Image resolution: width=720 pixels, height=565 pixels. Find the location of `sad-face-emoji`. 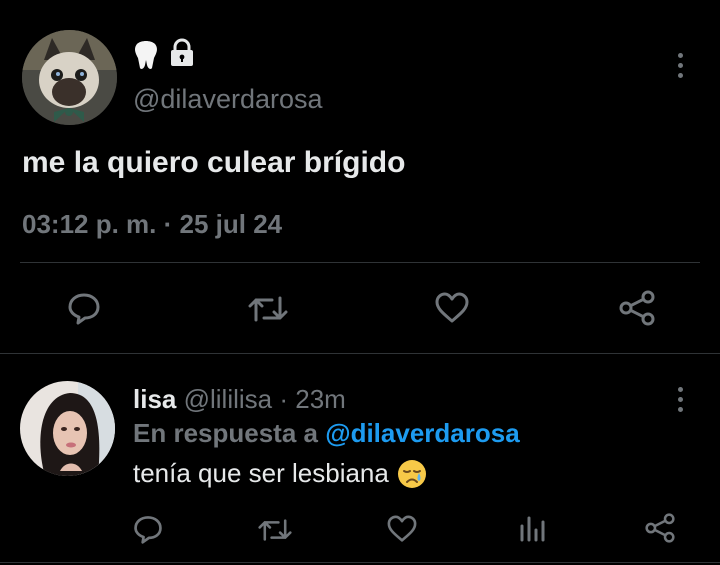

sad-face-emoji is located at coordinates (412, 474).